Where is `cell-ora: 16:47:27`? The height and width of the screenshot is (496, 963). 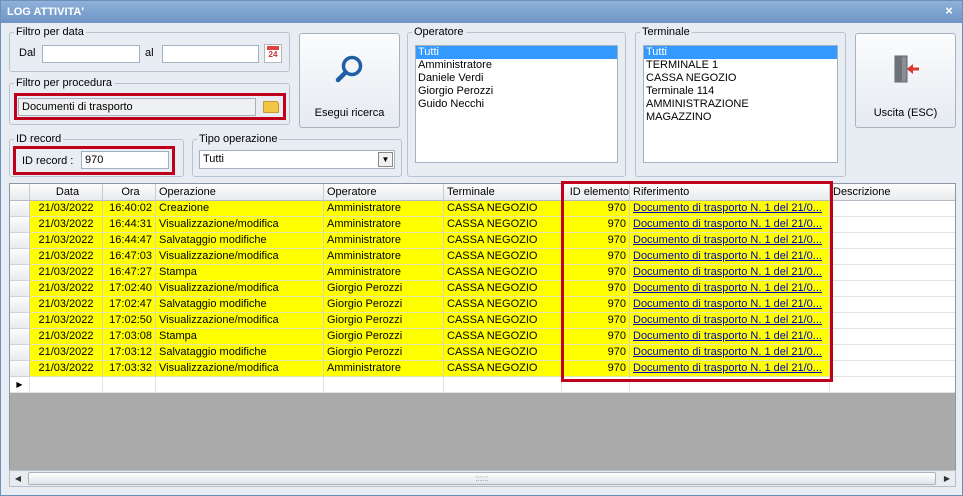 cell-ora: 16:47:27 is located at coordinates (129, 273).